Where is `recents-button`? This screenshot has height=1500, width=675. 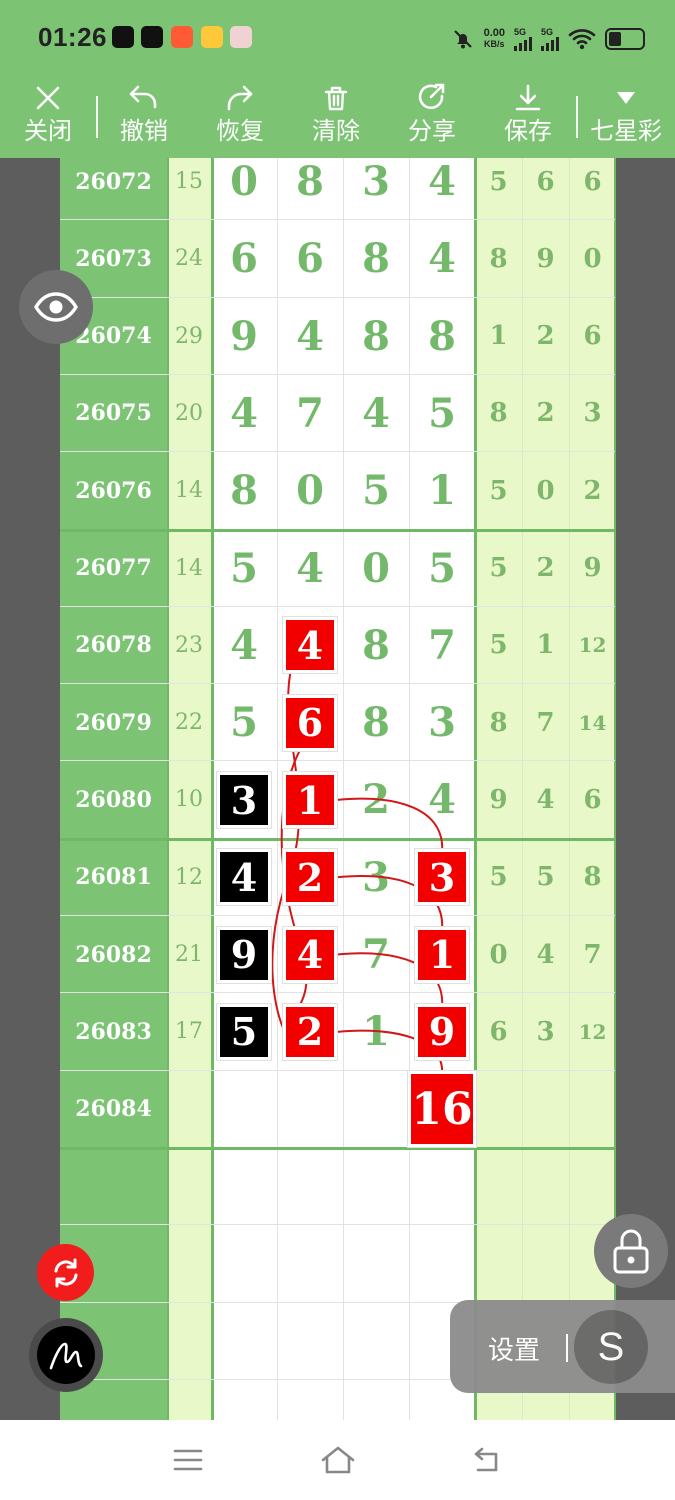 recents-button is located at coordinates (188, 1460).